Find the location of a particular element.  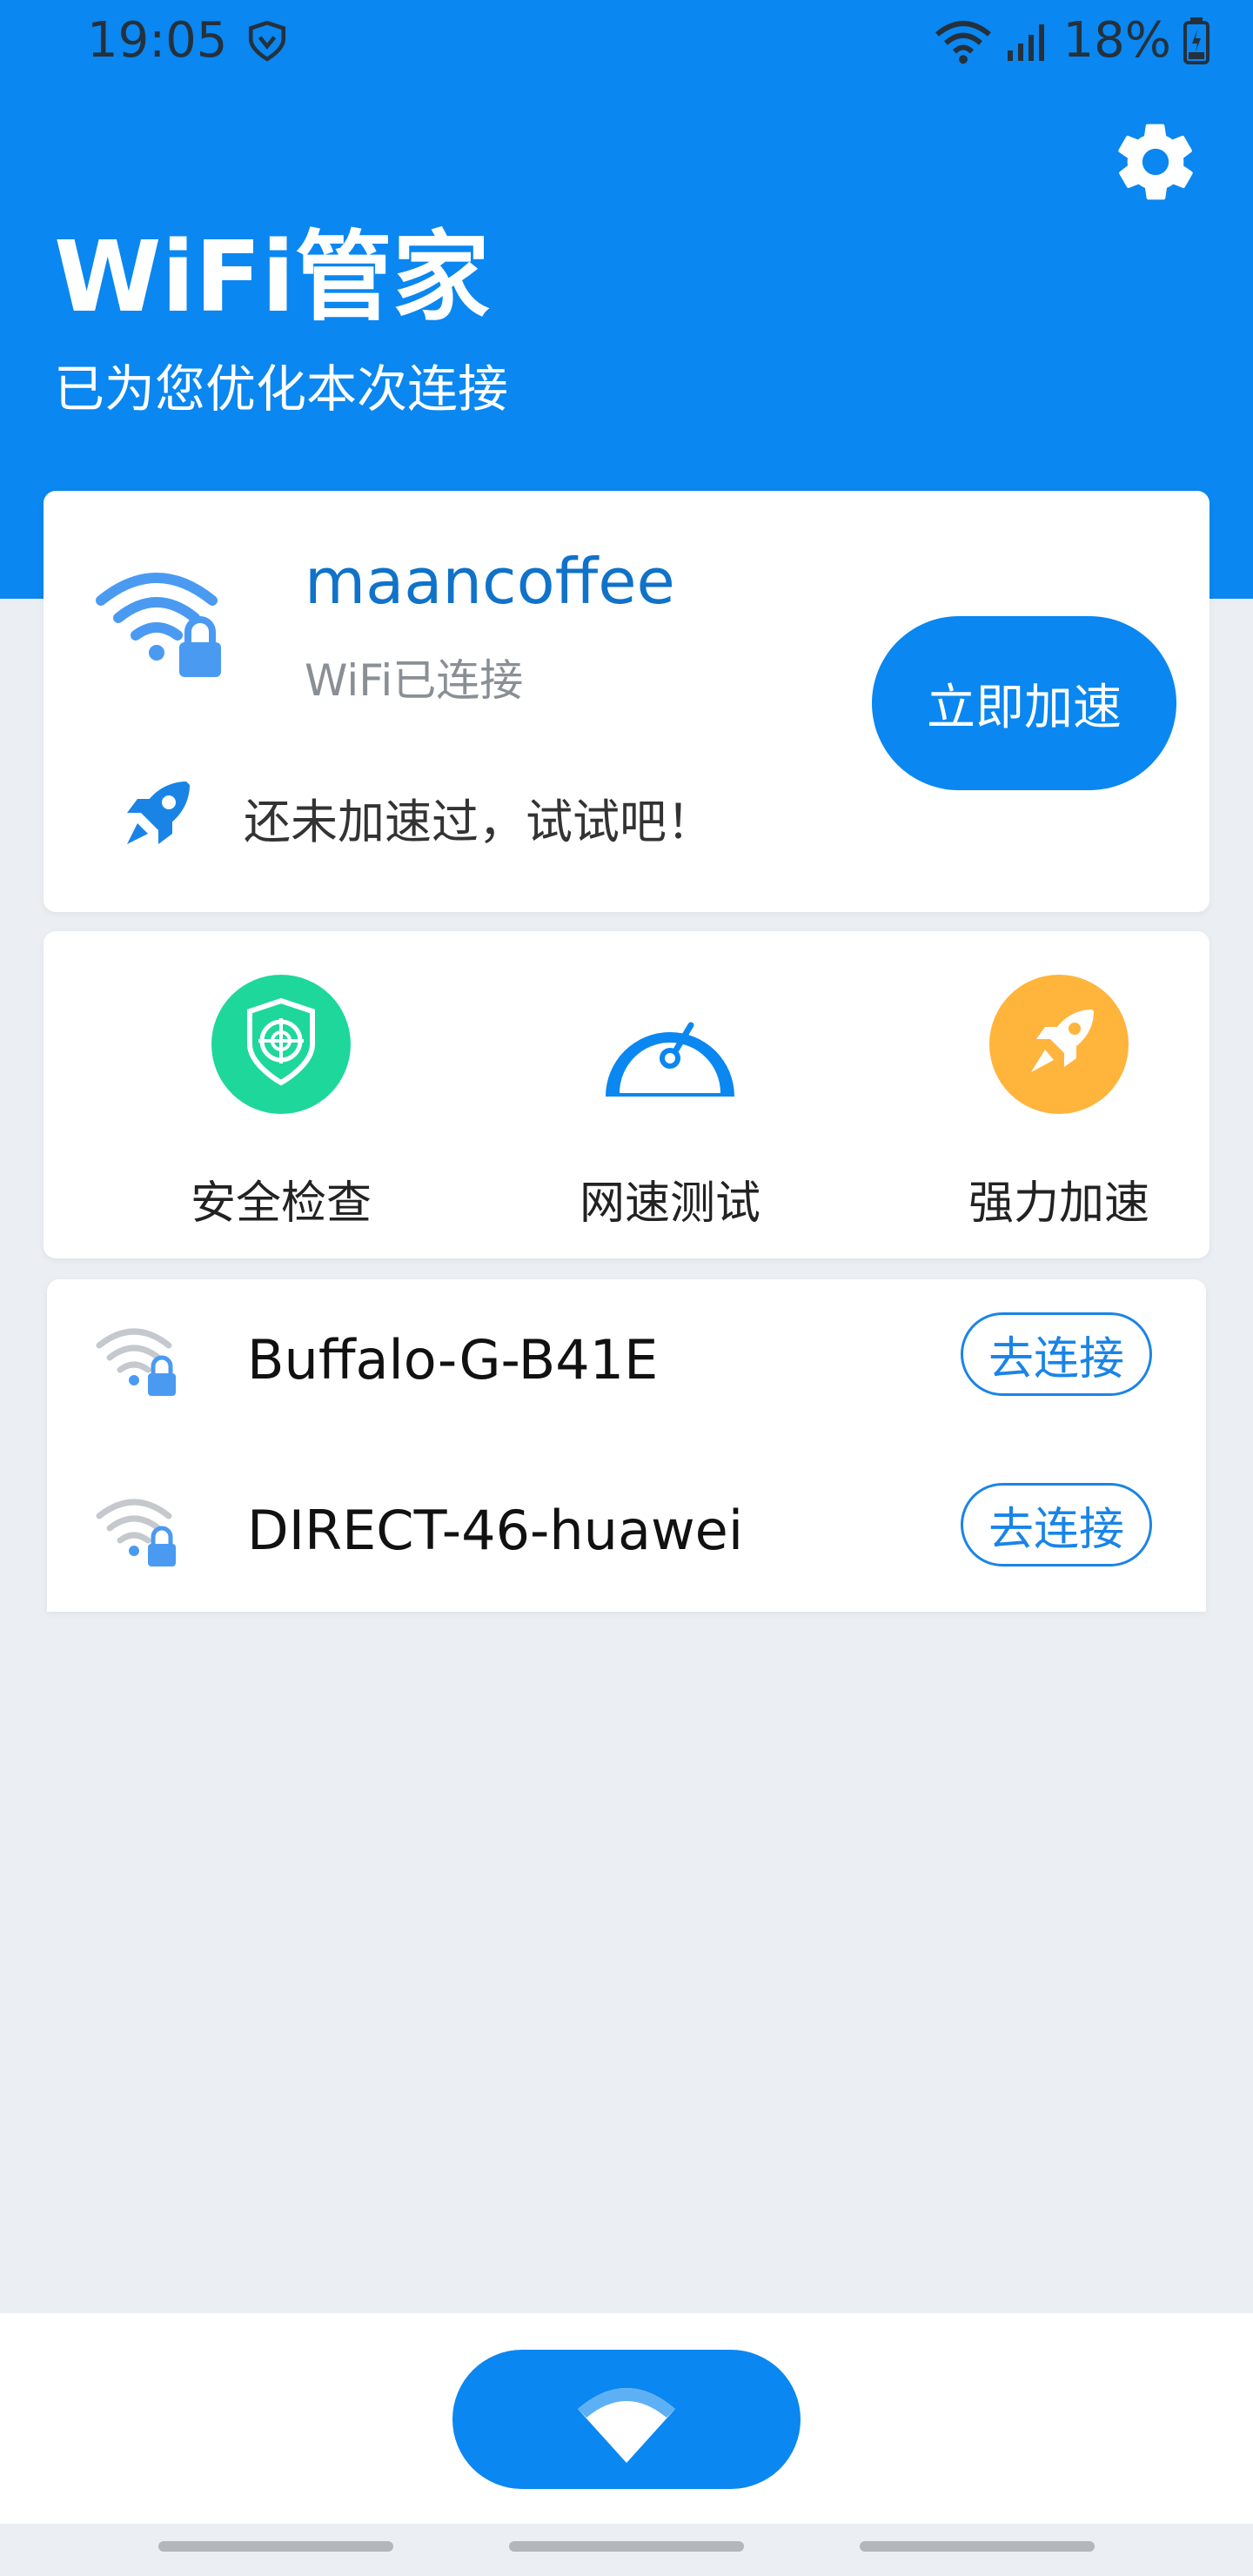

tool-security-check: 安全检查 is located at coordinates (281, 1102).